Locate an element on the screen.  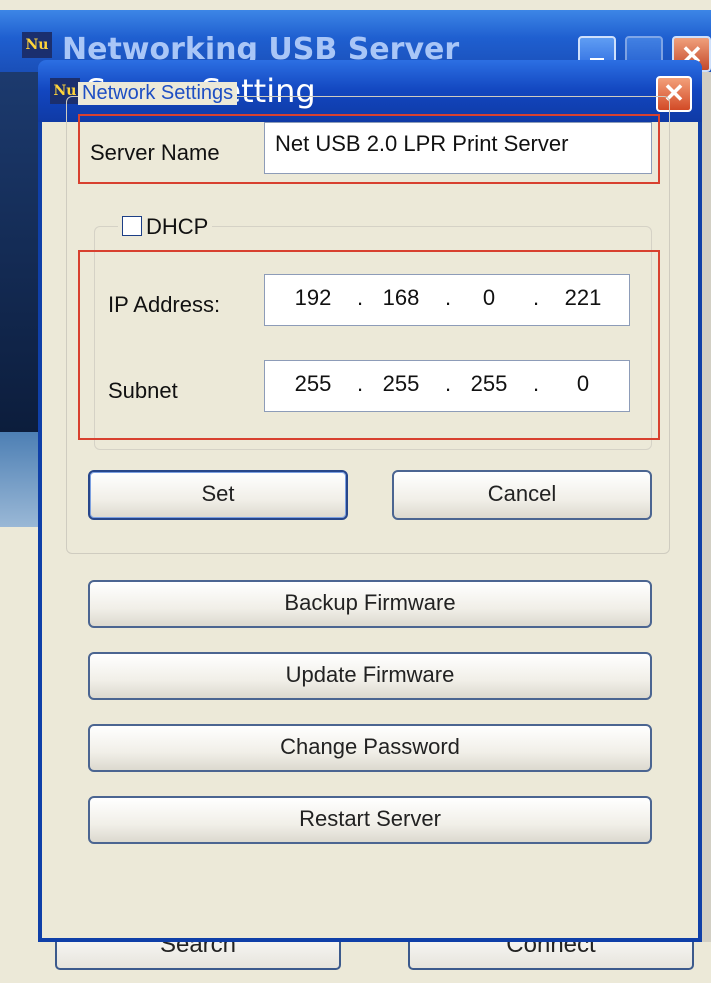
backup-firmware-button: Backup Firmware is located at coordinates (370, 604).